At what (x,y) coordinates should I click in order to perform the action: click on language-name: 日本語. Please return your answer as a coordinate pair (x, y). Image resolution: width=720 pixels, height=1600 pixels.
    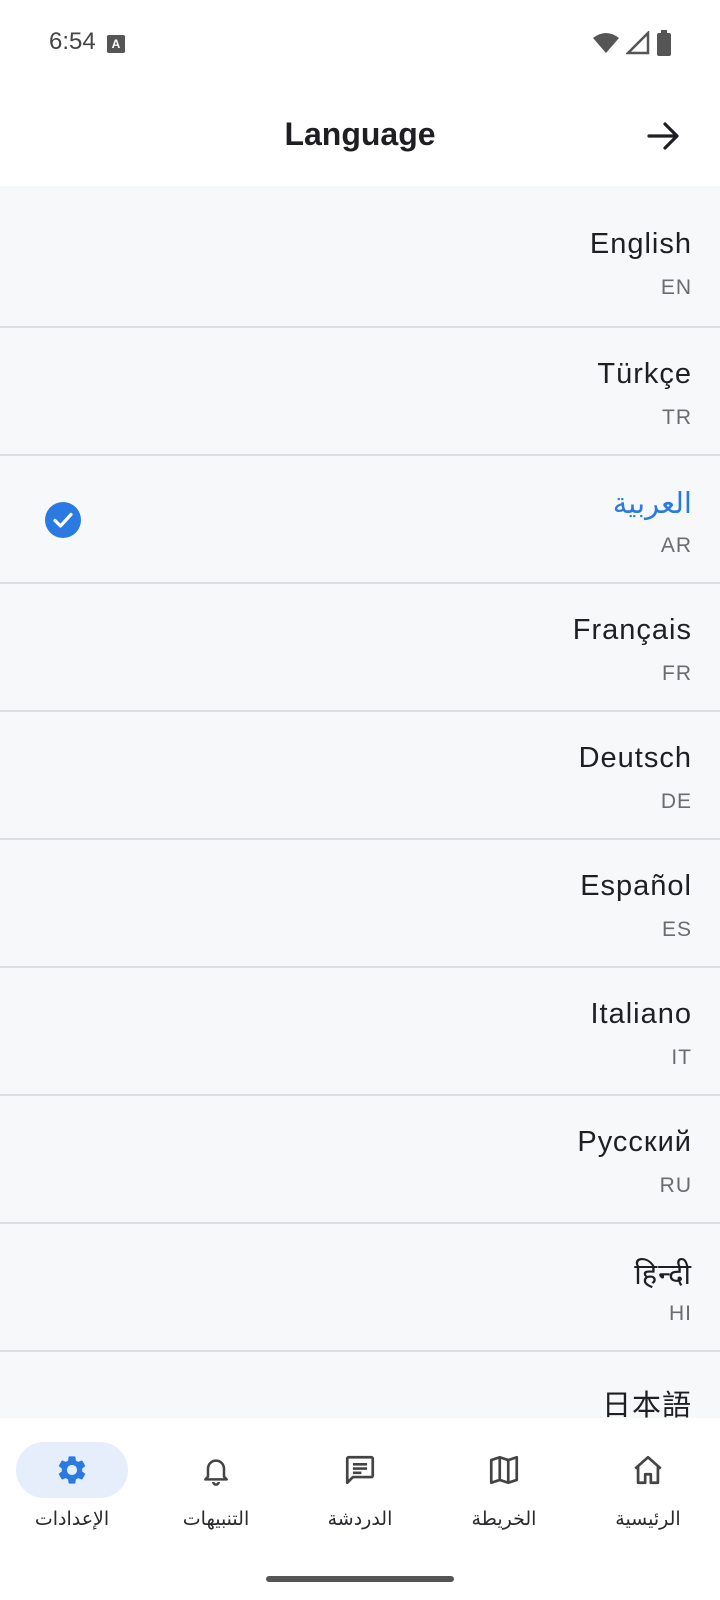
    Looking at the image, I should click on (646, 1404).